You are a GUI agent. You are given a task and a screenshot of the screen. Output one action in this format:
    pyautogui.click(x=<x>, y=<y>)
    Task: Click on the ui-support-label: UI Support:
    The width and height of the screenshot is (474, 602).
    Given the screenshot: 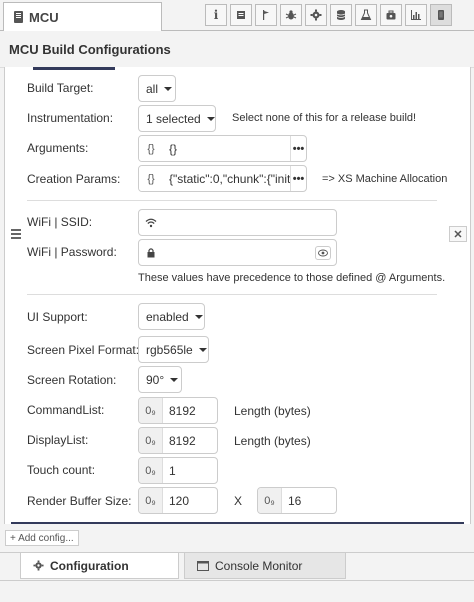 What is the action you would take?
    pyautogui.click(x=57, y=317)
    